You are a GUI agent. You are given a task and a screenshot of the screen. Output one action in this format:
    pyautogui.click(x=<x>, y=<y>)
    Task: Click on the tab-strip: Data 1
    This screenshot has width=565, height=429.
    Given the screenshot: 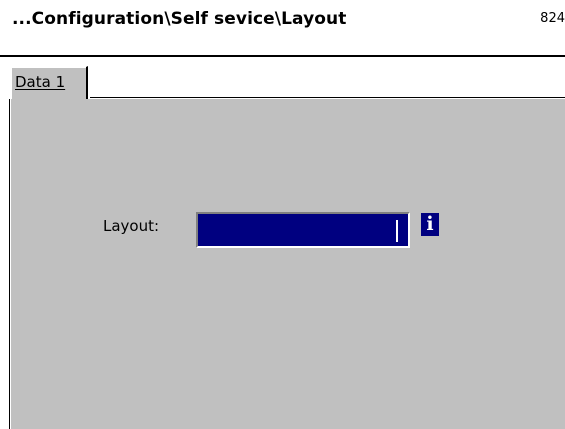 What is the action you would take?
    pyautogui.click(x=282, y=78)
    